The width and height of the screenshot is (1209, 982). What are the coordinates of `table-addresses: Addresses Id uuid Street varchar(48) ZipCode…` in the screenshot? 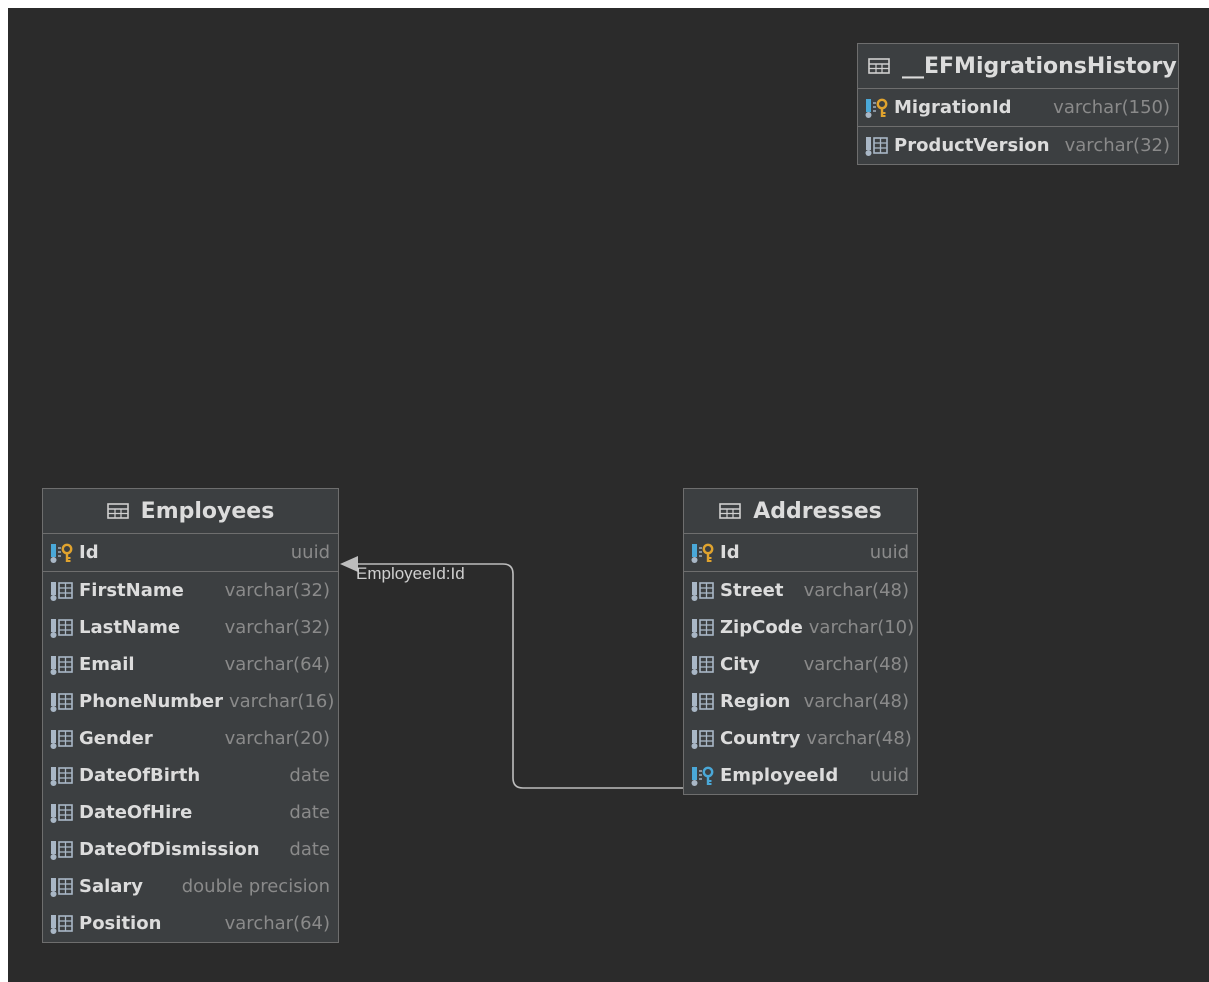 It's located at (800, 641).